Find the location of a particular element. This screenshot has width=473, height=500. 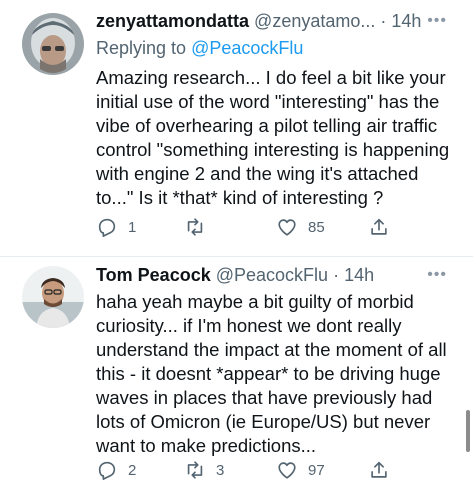

replying-to-label: Replying to is located at coordinates (144, 48).